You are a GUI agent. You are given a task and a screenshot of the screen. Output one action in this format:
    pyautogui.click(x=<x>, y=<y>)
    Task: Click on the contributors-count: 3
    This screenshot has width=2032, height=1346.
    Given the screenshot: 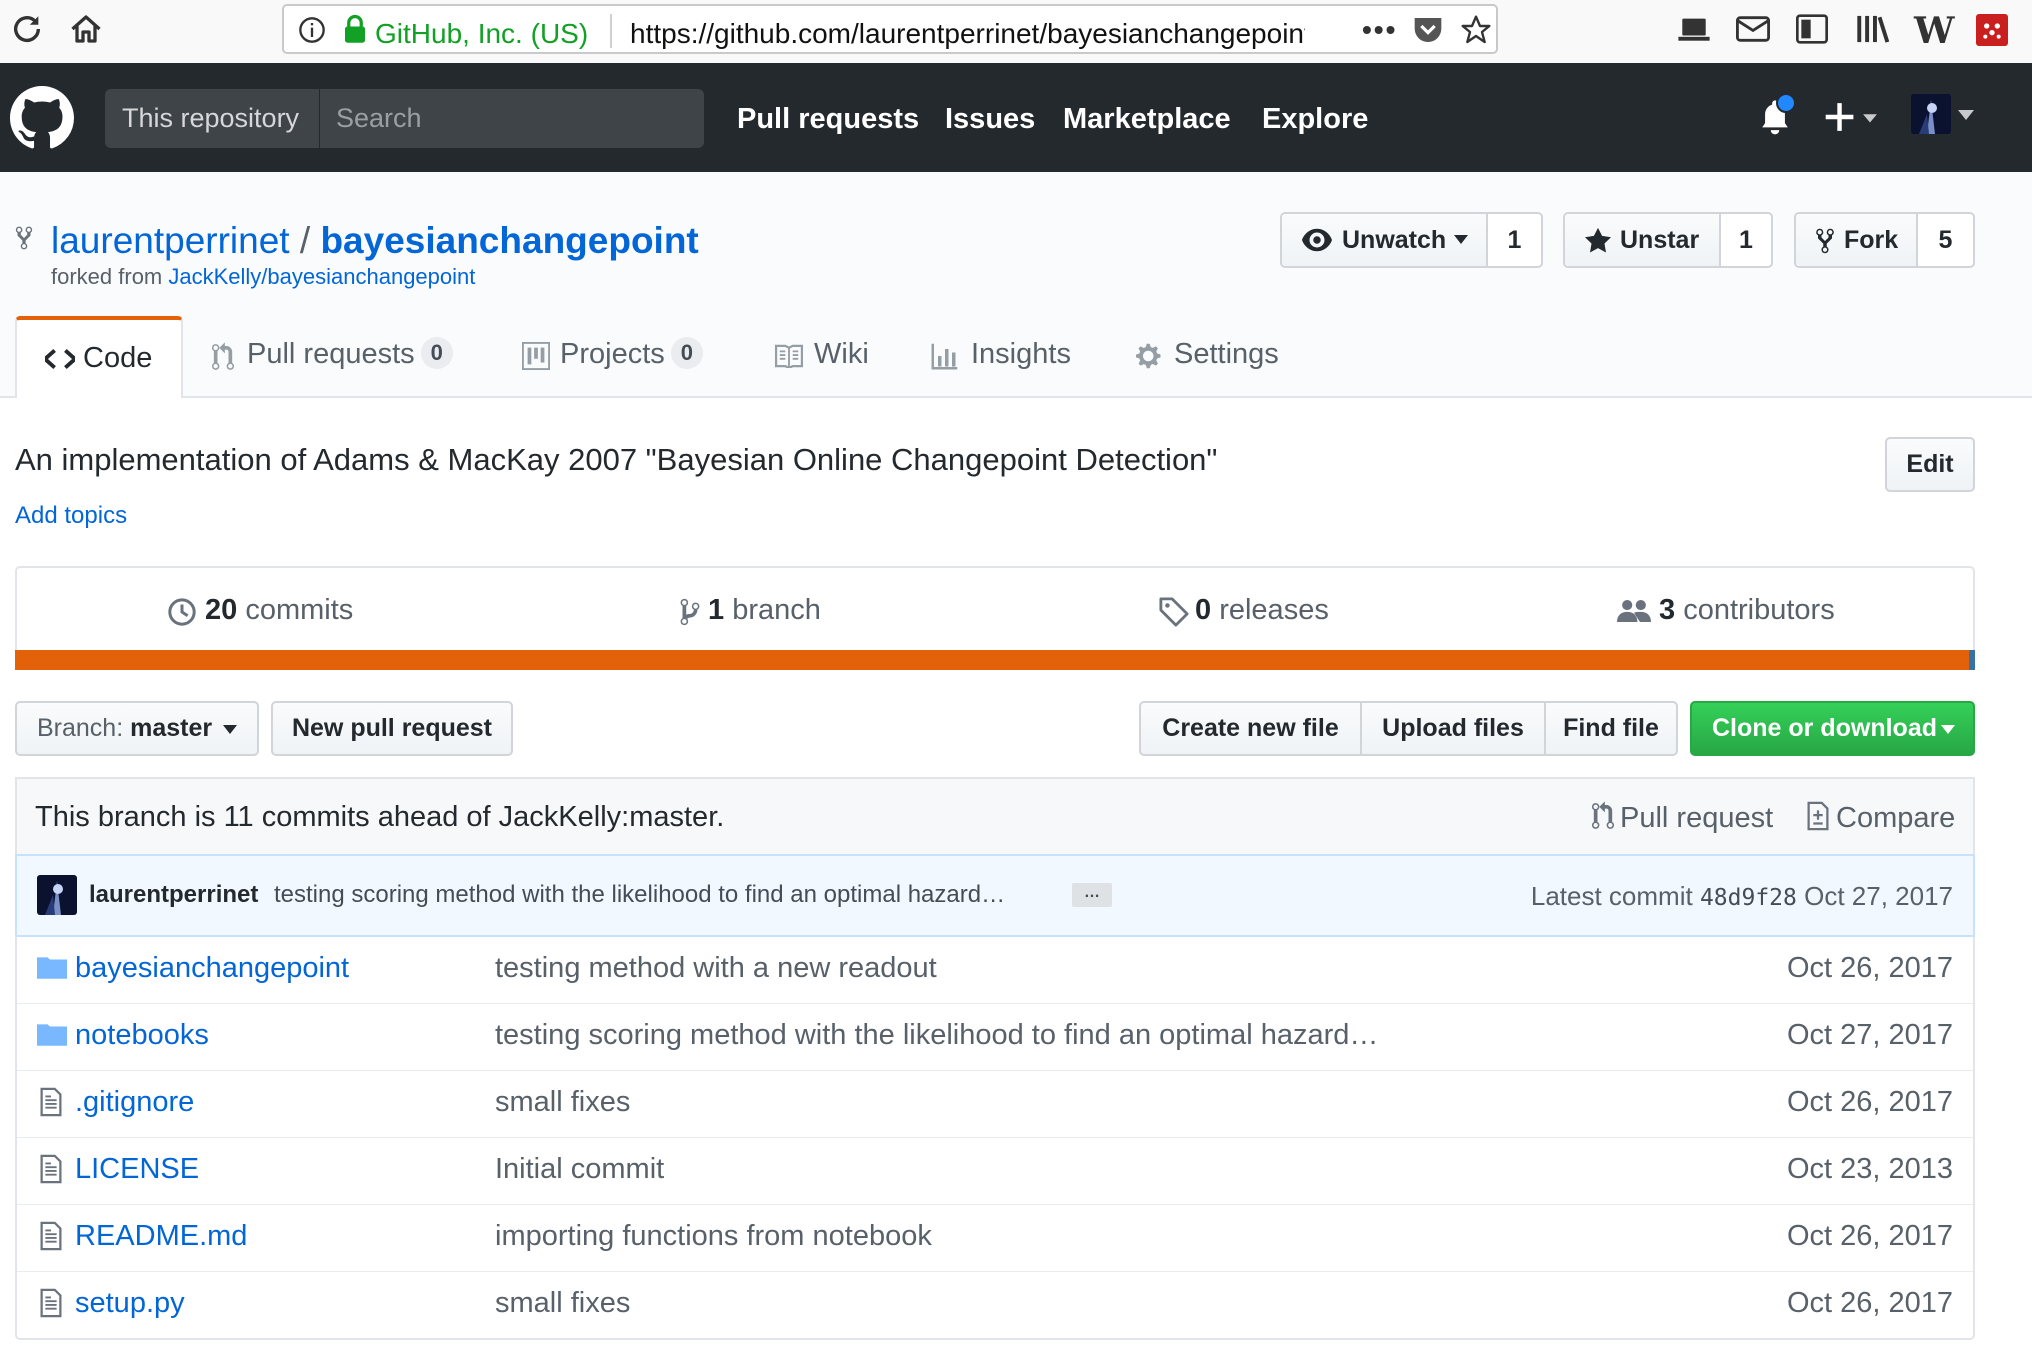 What is the action you would take?
    pyautogui.click(x=1667, y=610)
    